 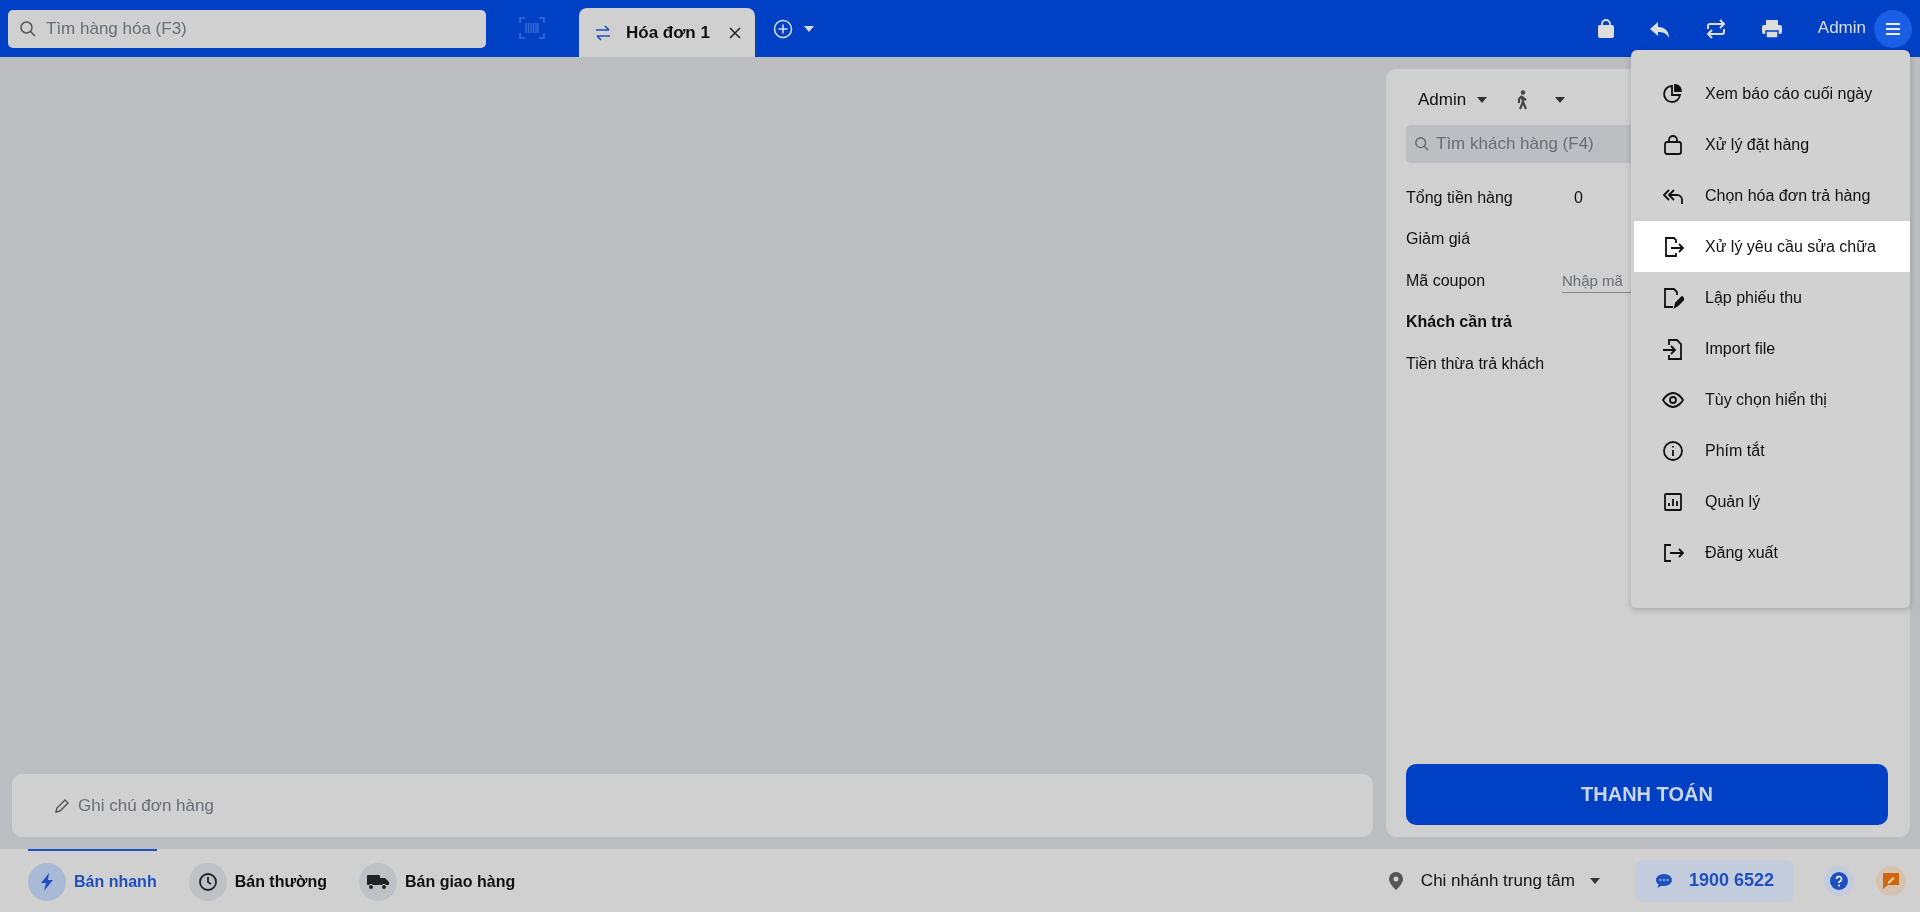 I want to click on summary-label: Khách cần trả, so click(x=1459, y=322).